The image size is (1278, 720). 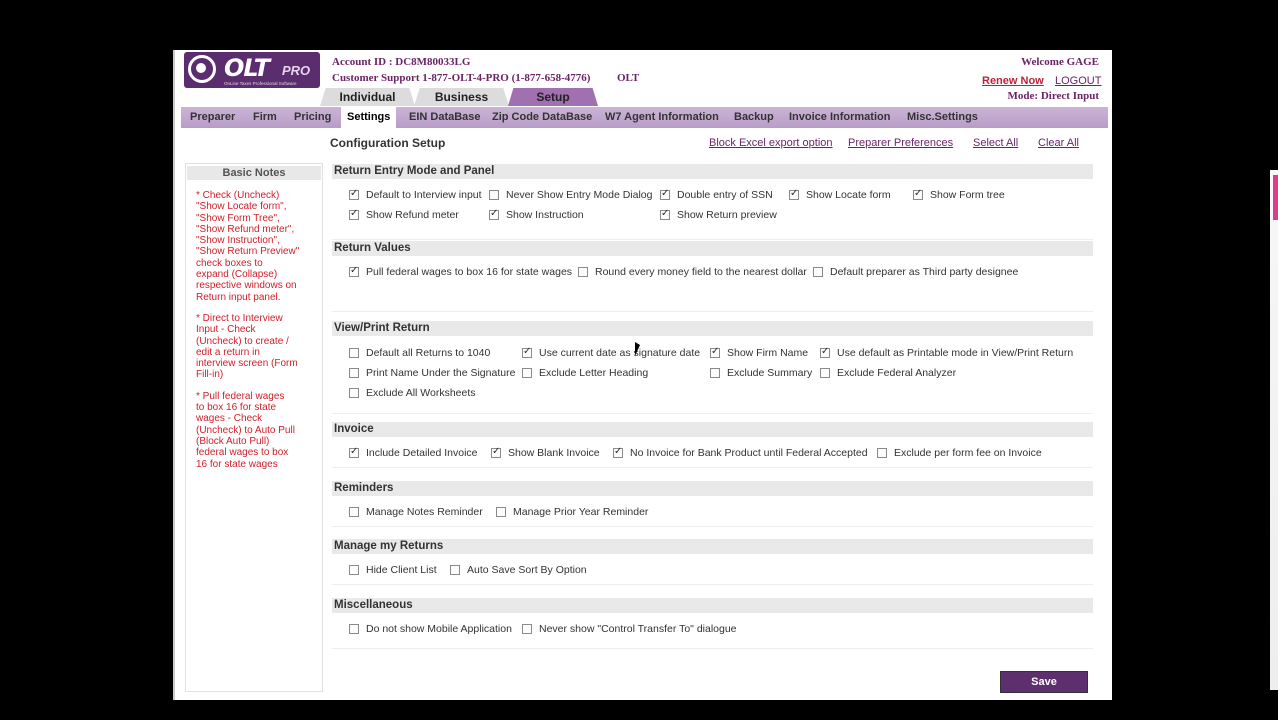 What do you see at coordinates (888, 373) in the screenshot?
I see `option-exclude-federal-analyzer: Exclude Federal Analyzer` at bounding box center [888, 373].